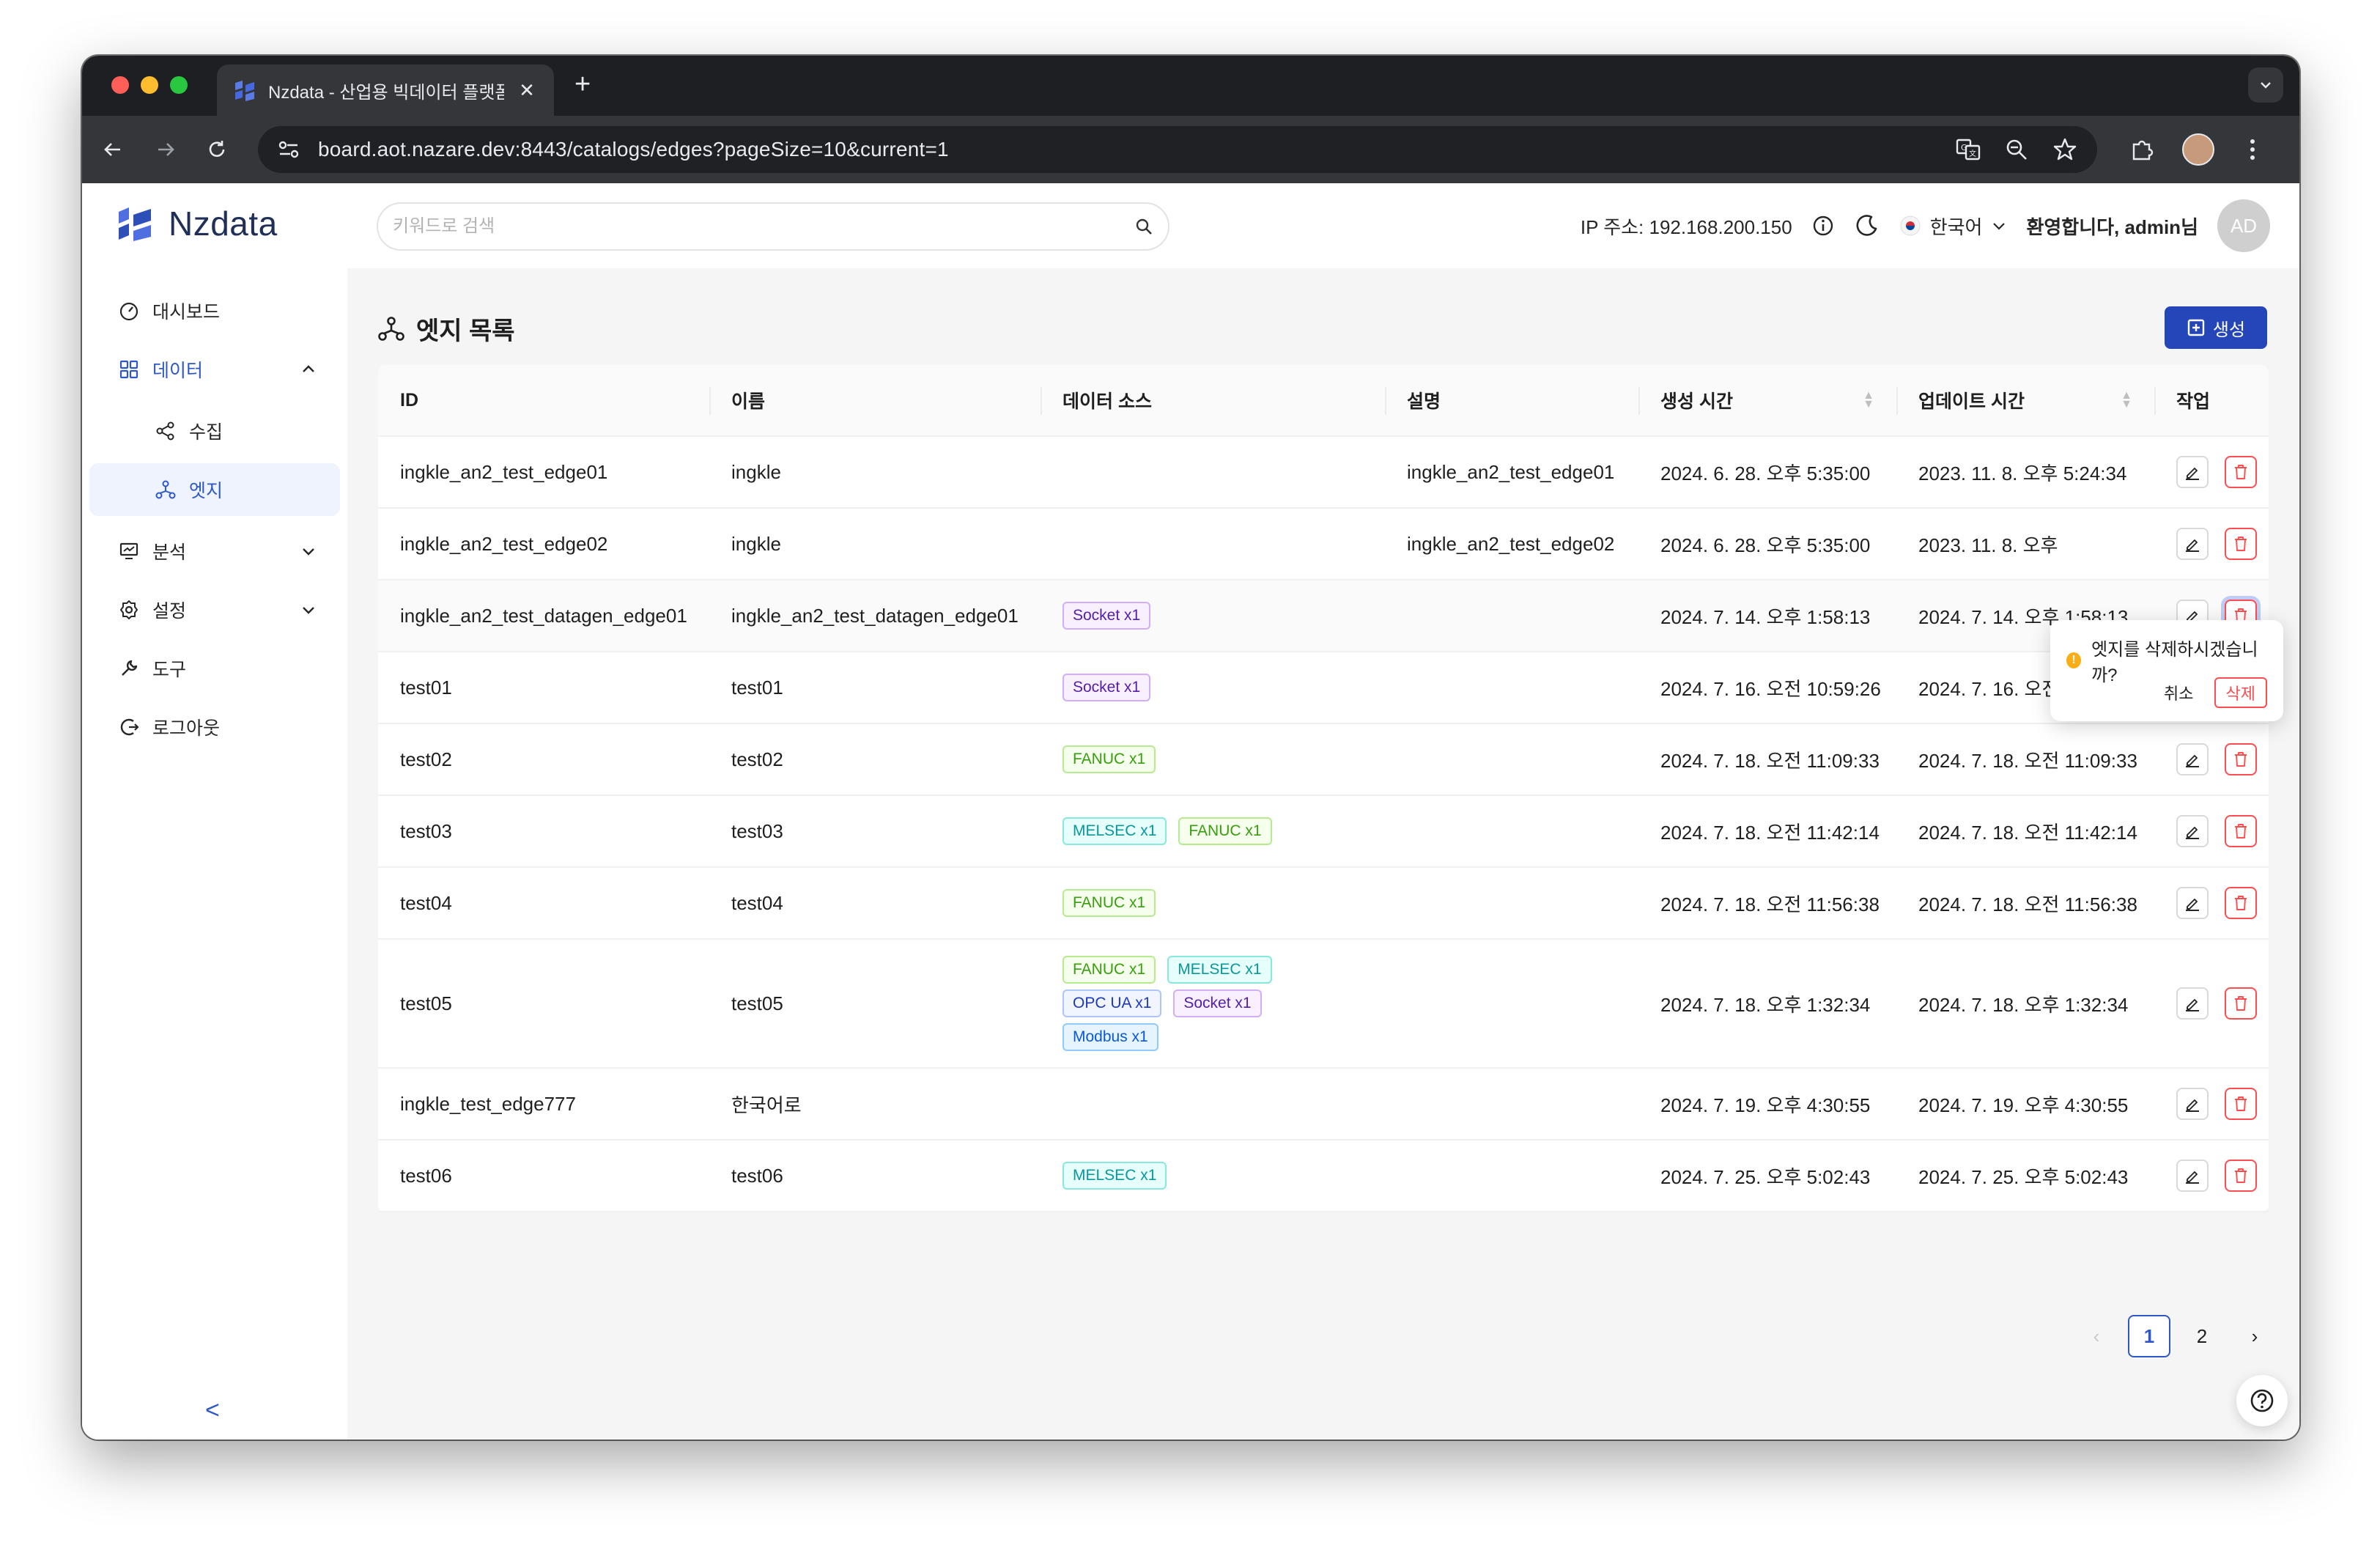 The height and width of the screenshot is (1548, 2380). Describe the element at coordinates (1770, 832) in the screenshot. I see `cell-created-time: 2024. 7. 18. 오전 11:42:14` at that location.